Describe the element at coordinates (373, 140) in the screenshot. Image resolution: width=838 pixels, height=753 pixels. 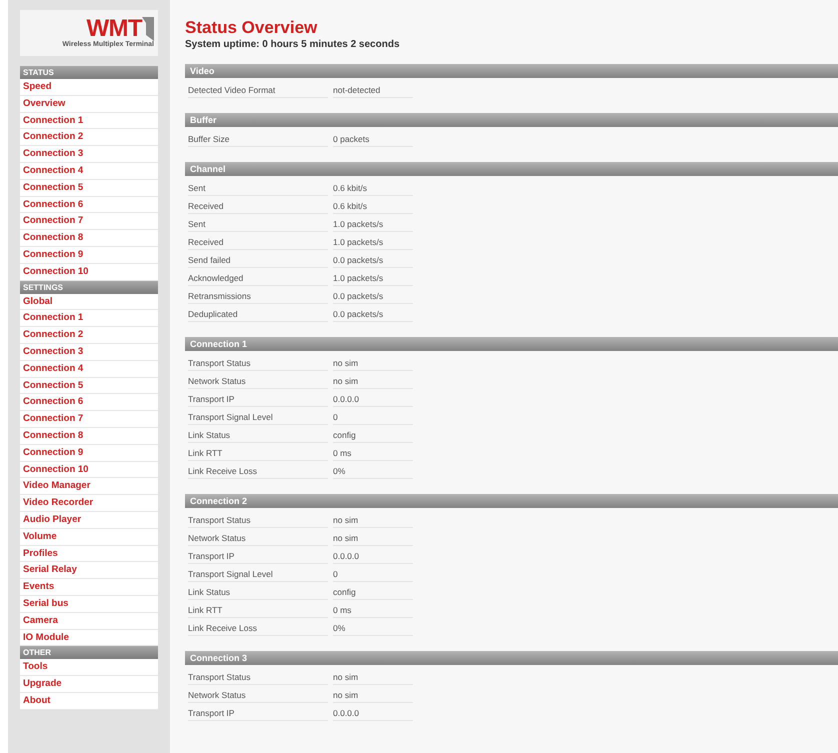
I see `field-value: 0 packets` at that location.